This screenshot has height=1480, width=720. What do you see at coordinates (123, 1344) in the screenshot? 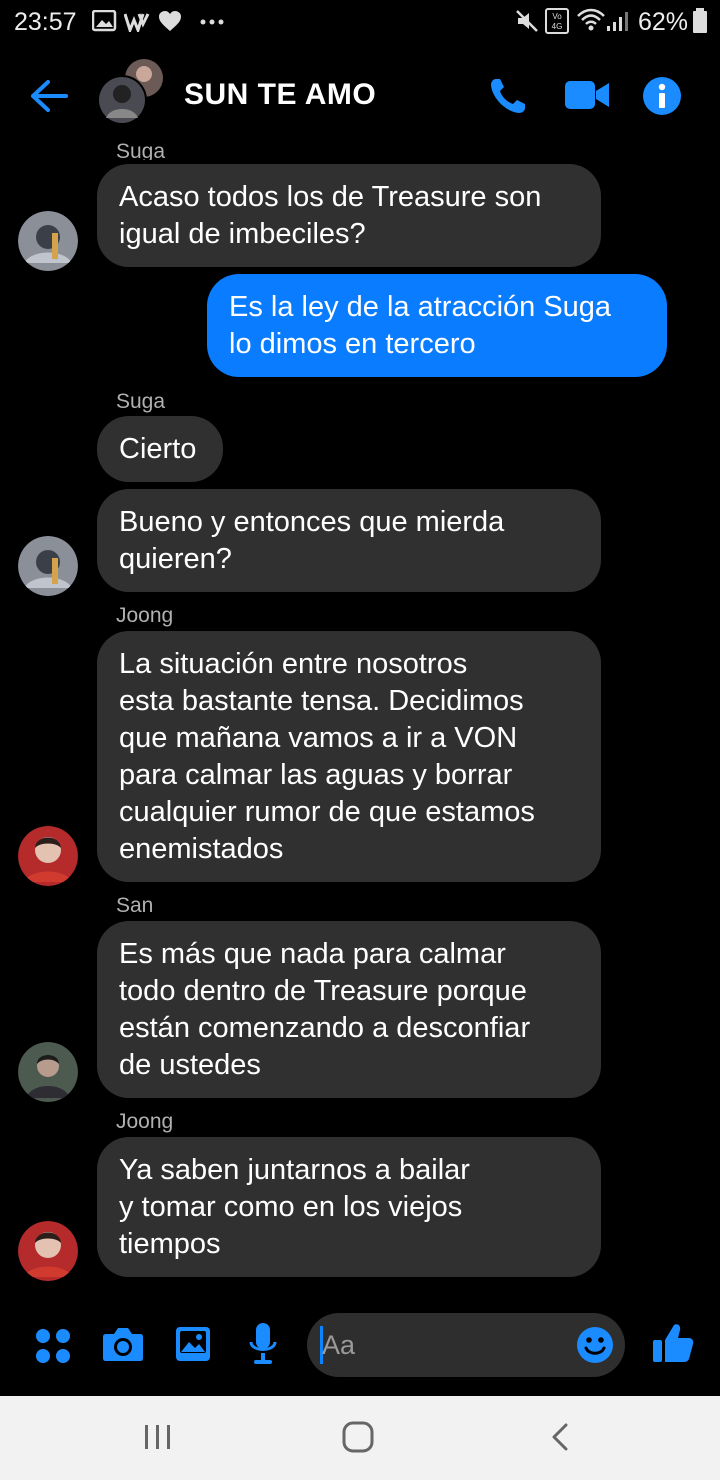
I see `camera-icon` at bounding box center [123, 1344].